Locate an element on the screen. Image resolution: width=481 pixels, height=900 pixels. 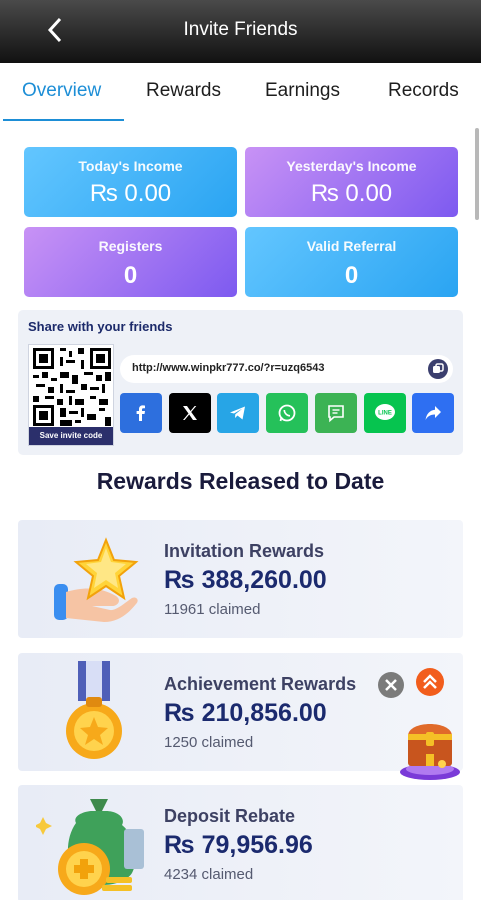
tab-bar: Overview Rewards Earnings Records is located at coordinates (240, 93).